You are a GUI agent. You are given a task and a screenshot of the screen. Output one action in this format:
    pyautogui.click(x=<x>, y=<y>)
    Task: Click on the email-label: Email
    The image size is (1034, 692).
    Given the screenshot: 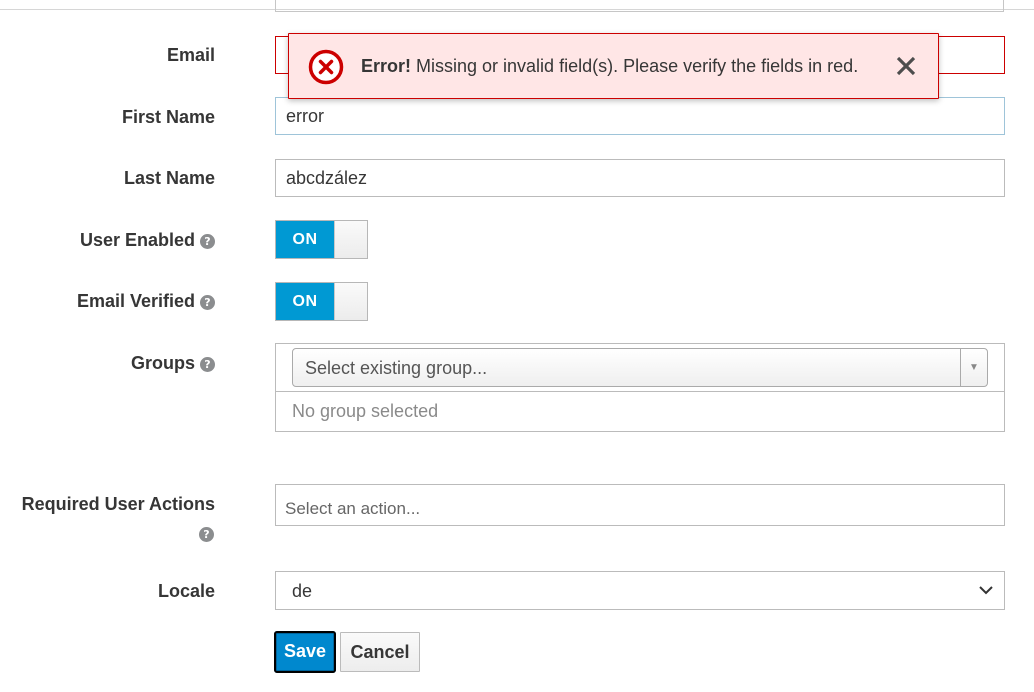 What is the action you would take?
    pyautogui.click(x=190, y=55)
    